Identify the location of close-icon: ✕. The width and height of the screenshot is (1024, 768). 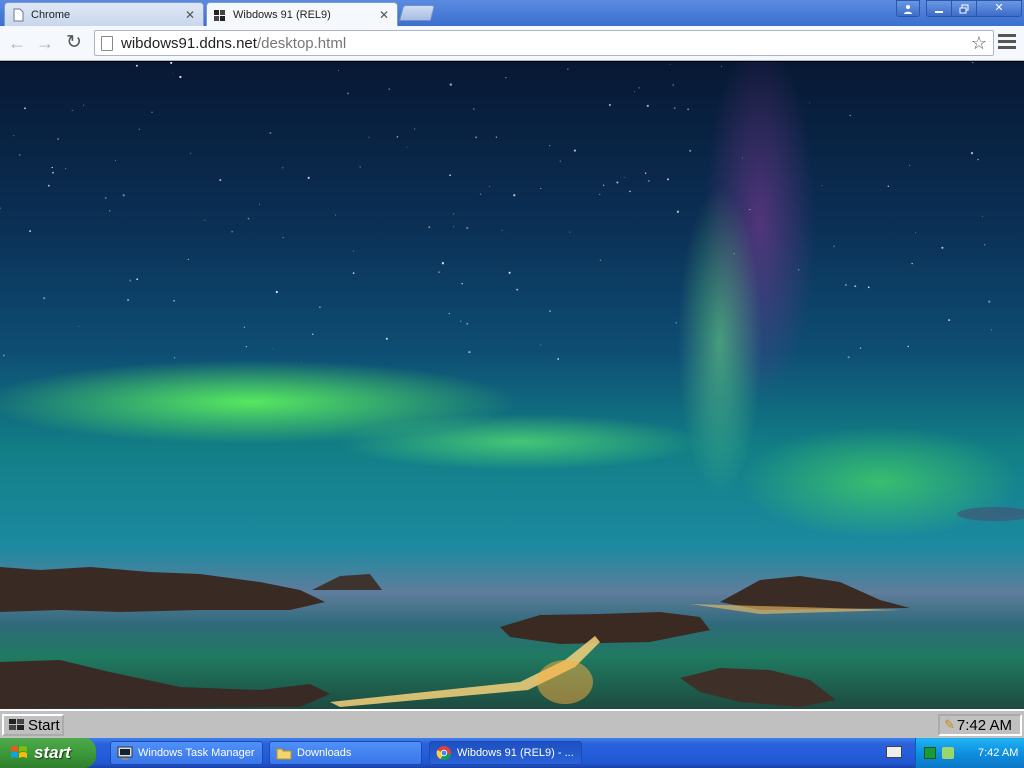
(999, 8).